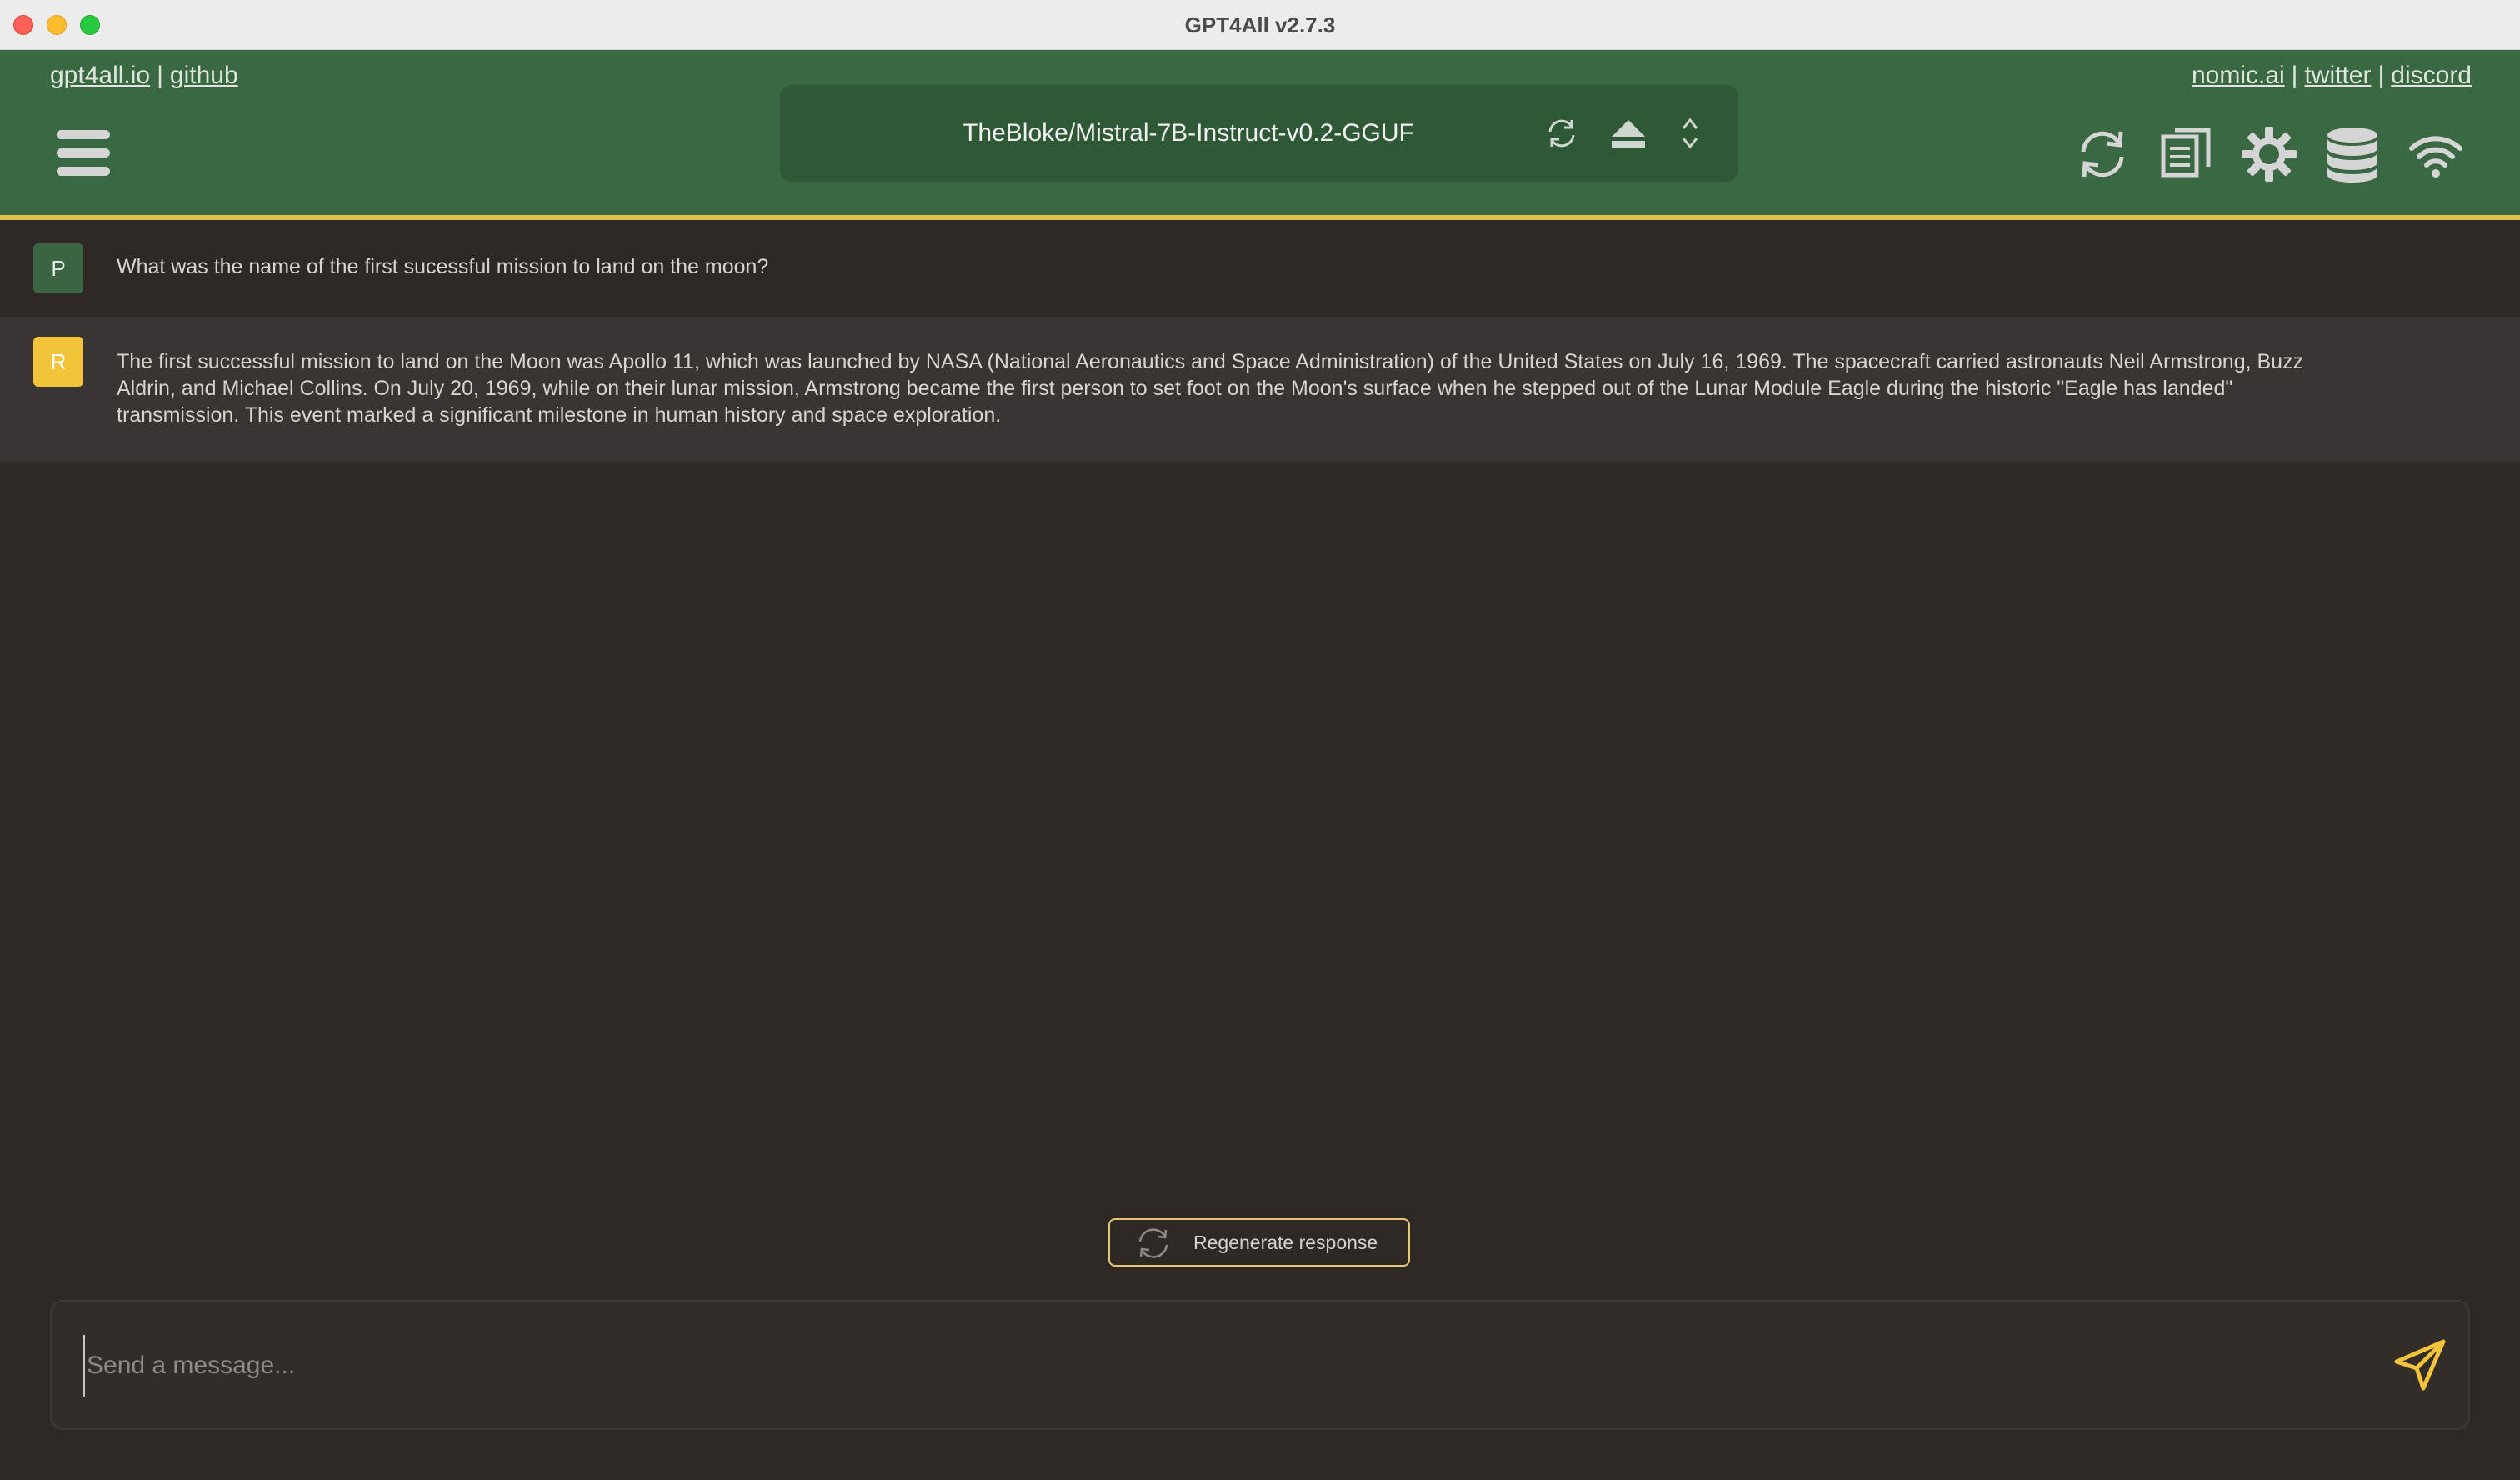 Image resolution: width=2520 pixels, height=1480 pixels. Describe the element at coordinates (2186, 154) in the screenshot. I see `copy-icon` at that location.